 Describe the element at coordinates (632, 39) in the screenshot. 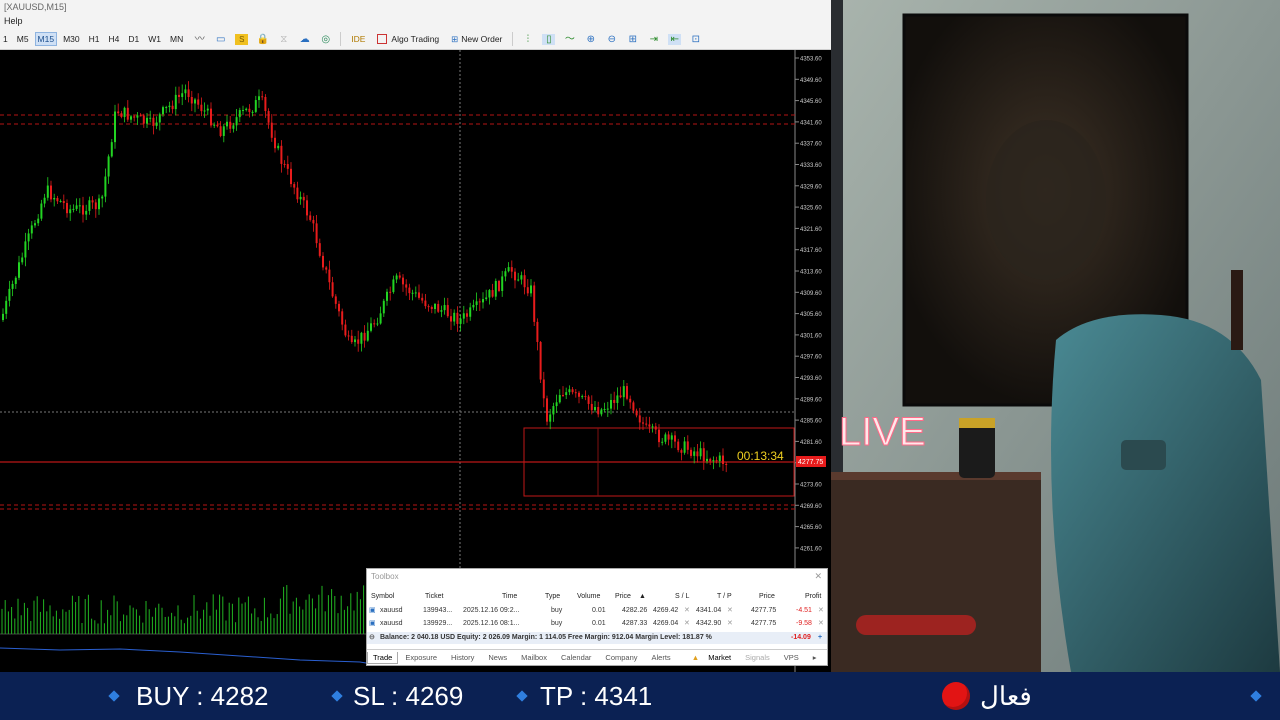

I see `tile-windows-icon: ⊞` at that location.